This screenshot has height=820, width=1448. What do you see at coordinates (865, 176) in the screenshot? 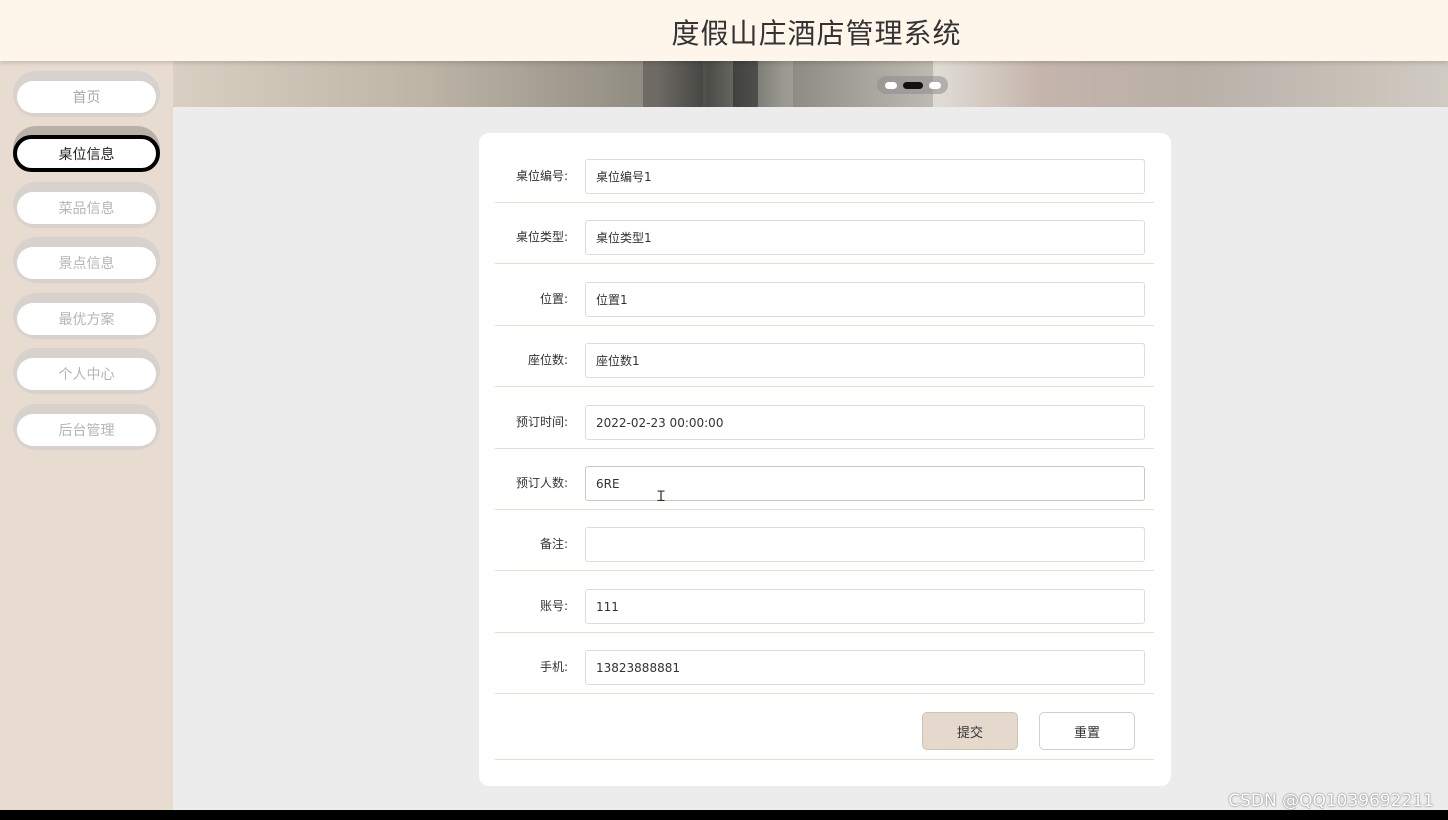
I see `table-number-input` at bounding box center [865, 176].